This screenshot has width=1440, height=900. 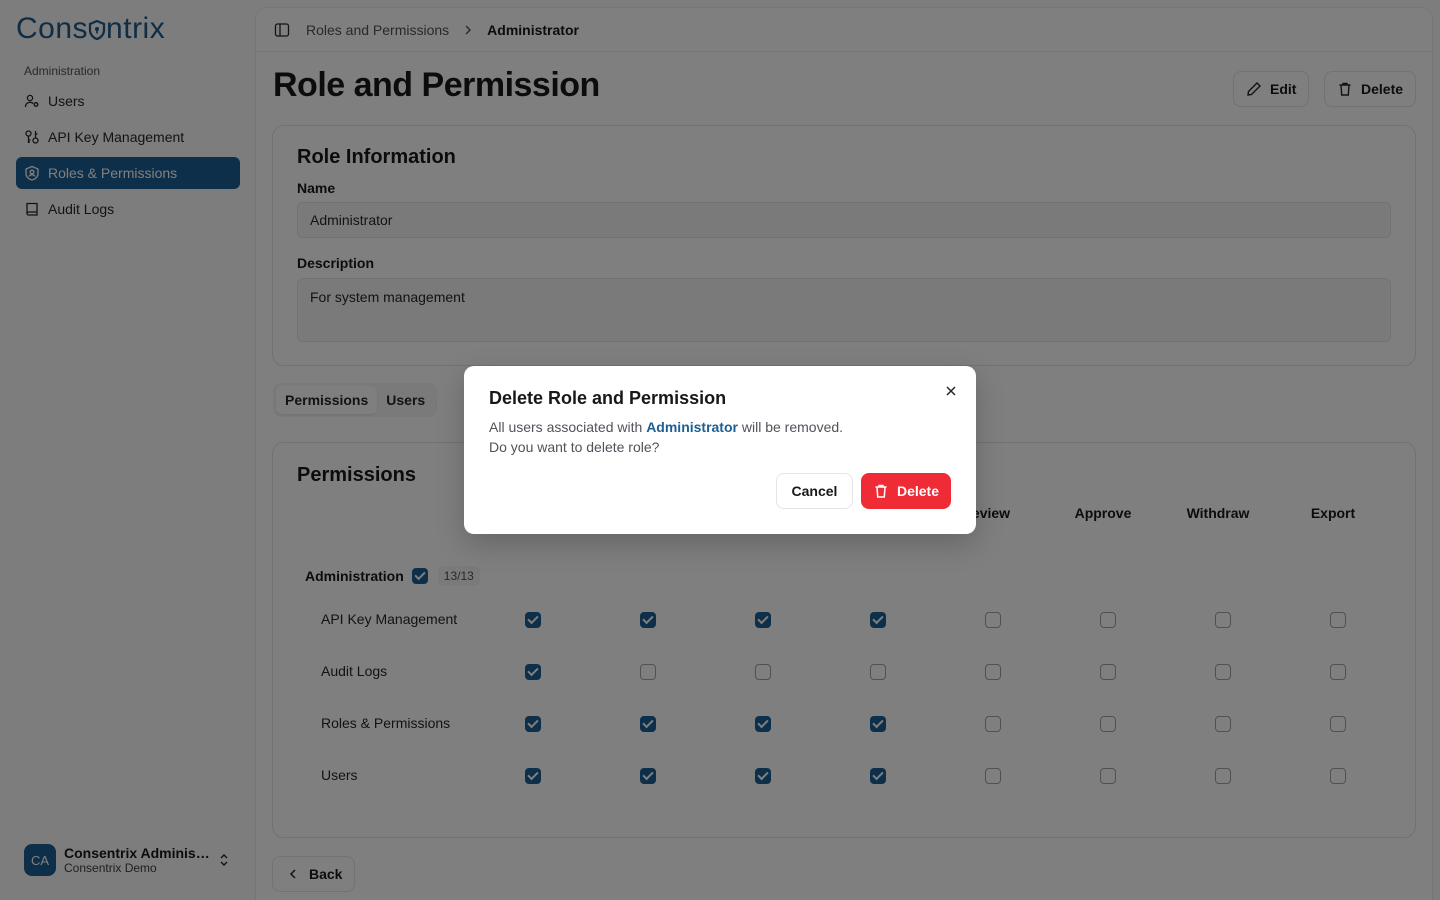 I want to click on message-text: All users associated with, so click(x=568, y=427).